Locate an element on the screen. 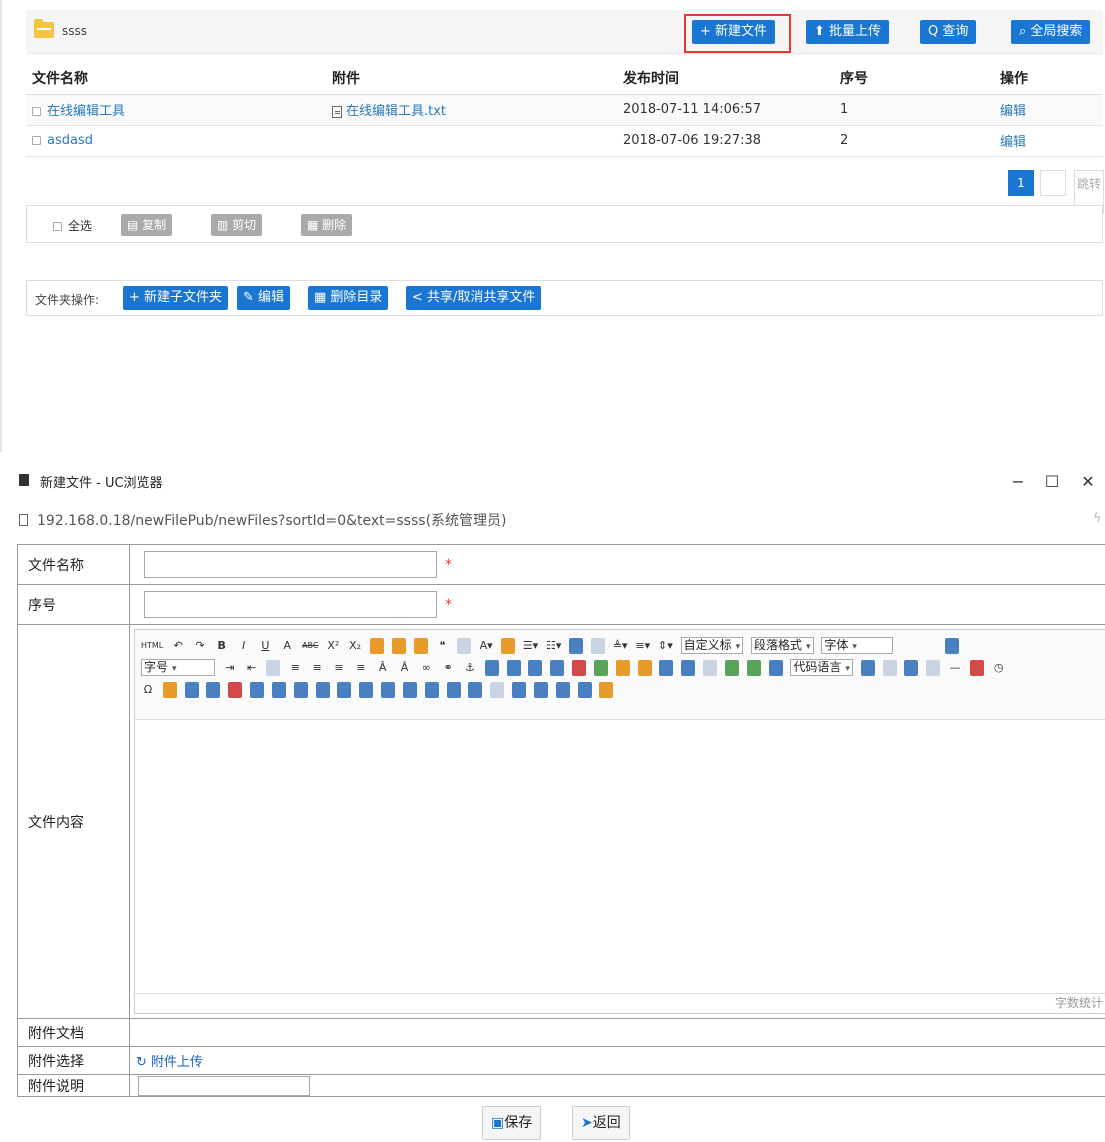 This screenshot has width=1105, height=1142. print-icon is located at coordinates (519, 689).